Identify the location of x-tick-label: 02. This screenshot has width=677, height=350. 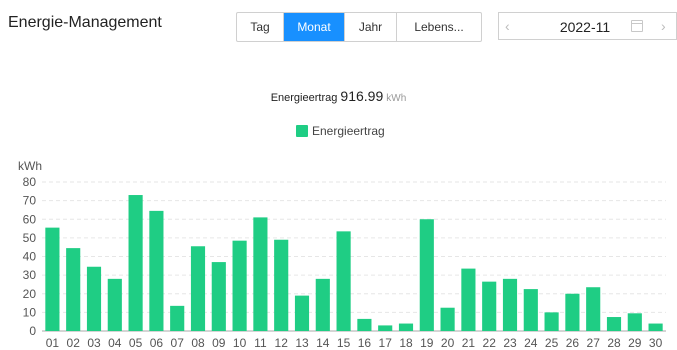
(74, 343).